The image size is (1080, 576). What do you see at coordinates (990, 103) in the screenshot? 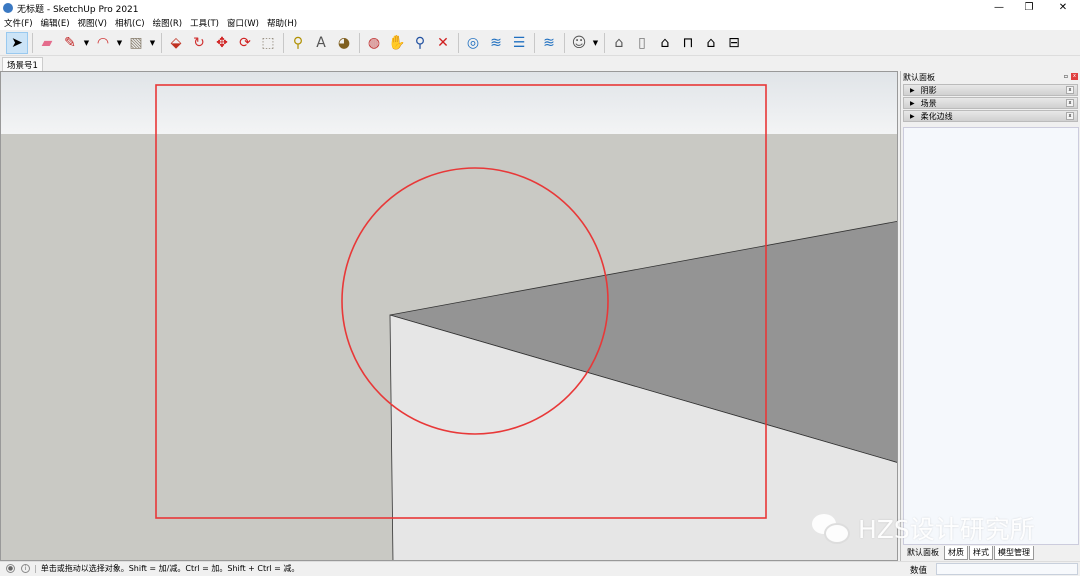
I see `tray-scenes: ▶ 场景 x` at bounding box center [990, 103].